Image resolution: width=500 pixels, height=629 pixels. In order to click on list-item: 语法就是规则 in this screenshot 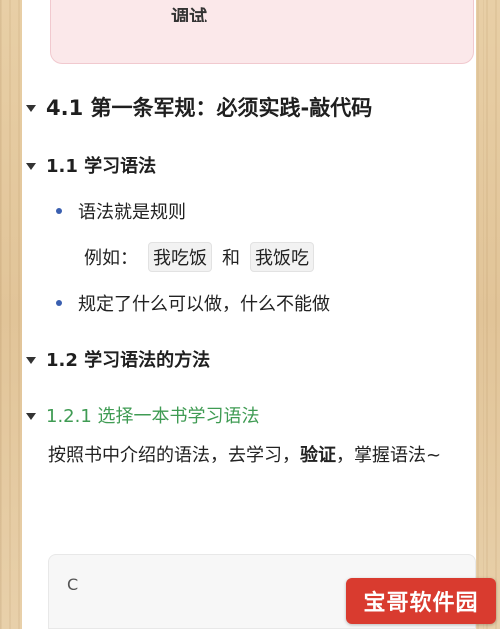, I will do `click(121, 211)`.